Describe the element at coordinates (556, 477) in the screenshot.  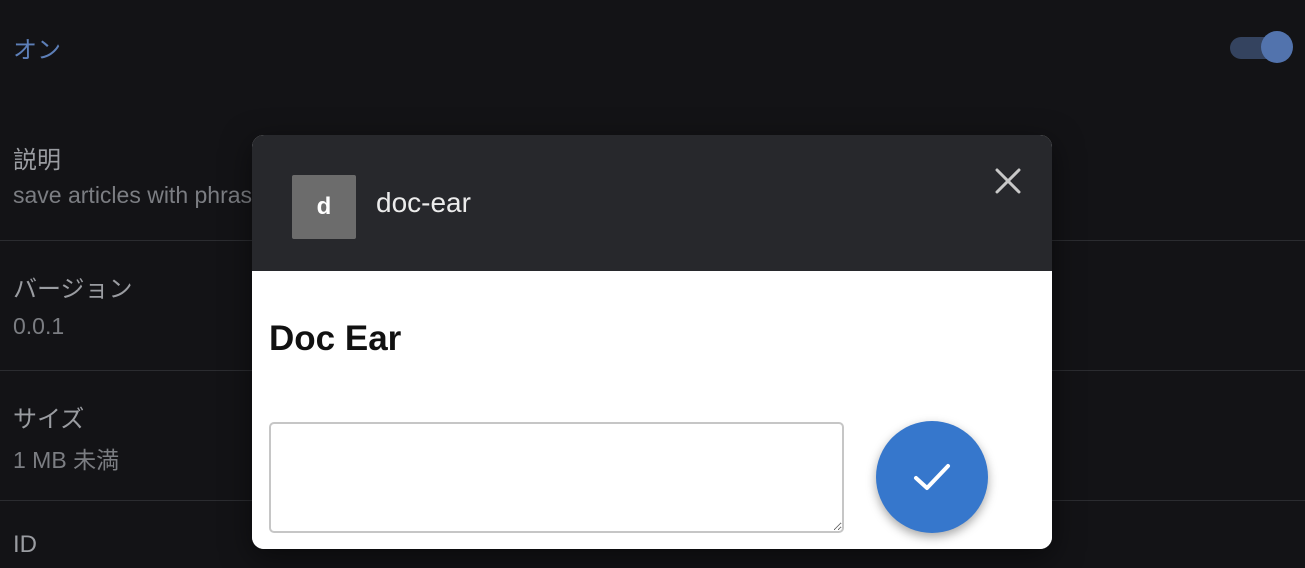
I see `phrase-input` at that location.